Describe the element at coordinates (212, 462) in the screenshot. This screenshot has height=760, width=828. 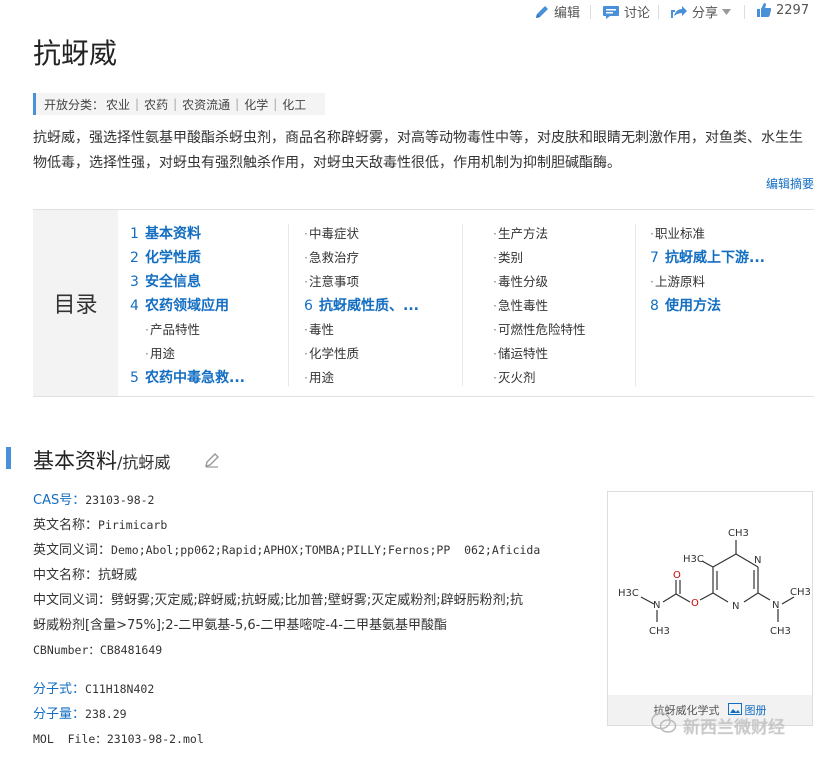
I see `edit-section-icon` at that location.